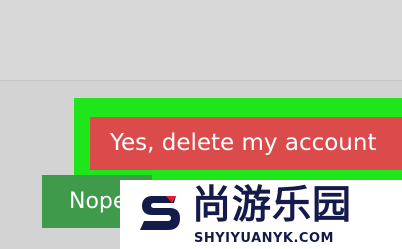 Image resolution: width=402 pixels, height=249 pixels. I want to click on watermark-url: SHYIYUANYK.COM, so click(264, 238).